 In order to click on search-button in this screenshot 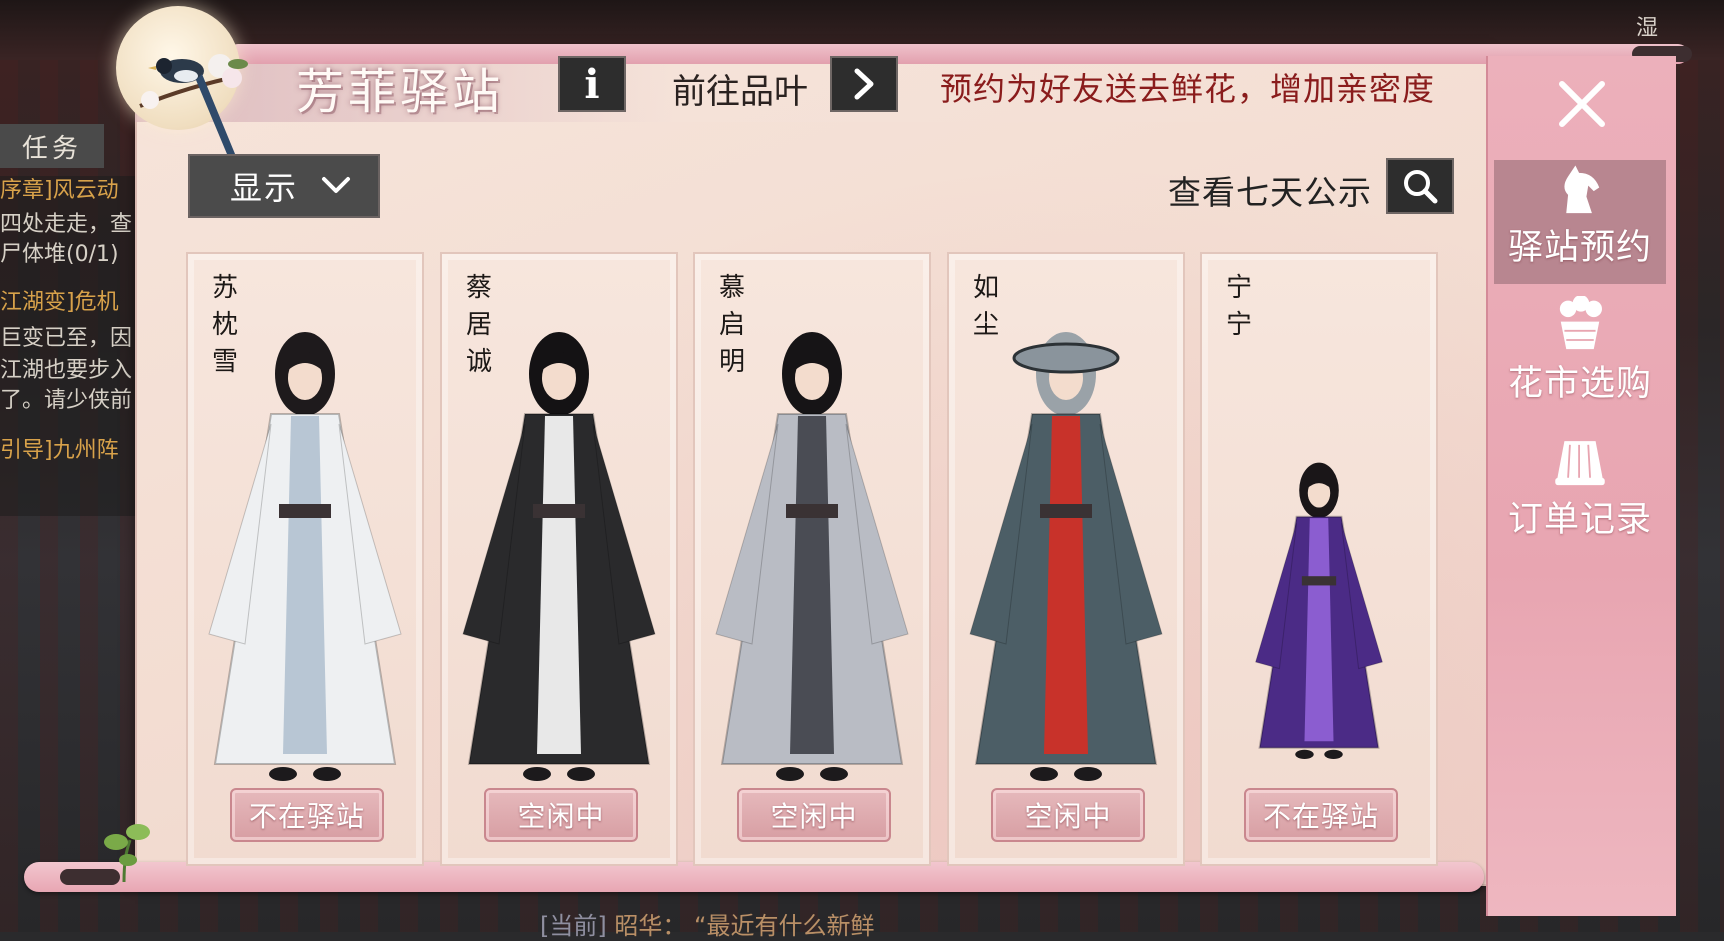, I will do `click(1420, 186)`.